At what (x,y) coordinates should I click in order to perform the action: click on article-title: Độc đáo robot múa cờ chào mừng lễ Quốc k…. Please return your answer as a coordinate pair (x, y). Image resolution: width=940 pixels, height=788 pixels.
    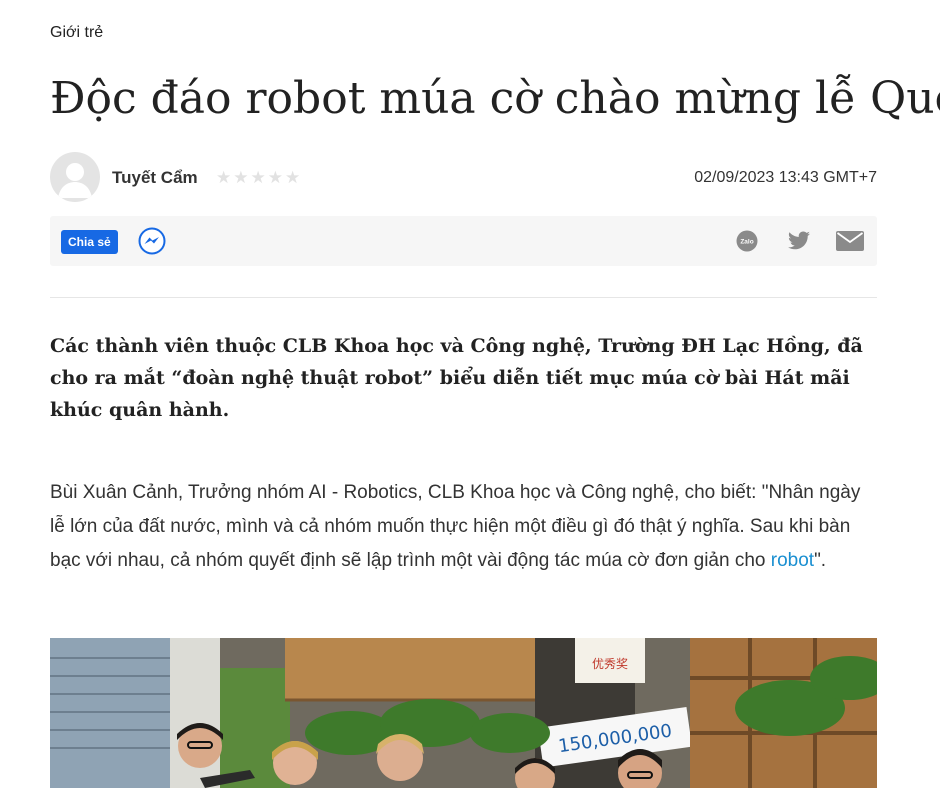
    Looking at the image, I should click on (495, 98).